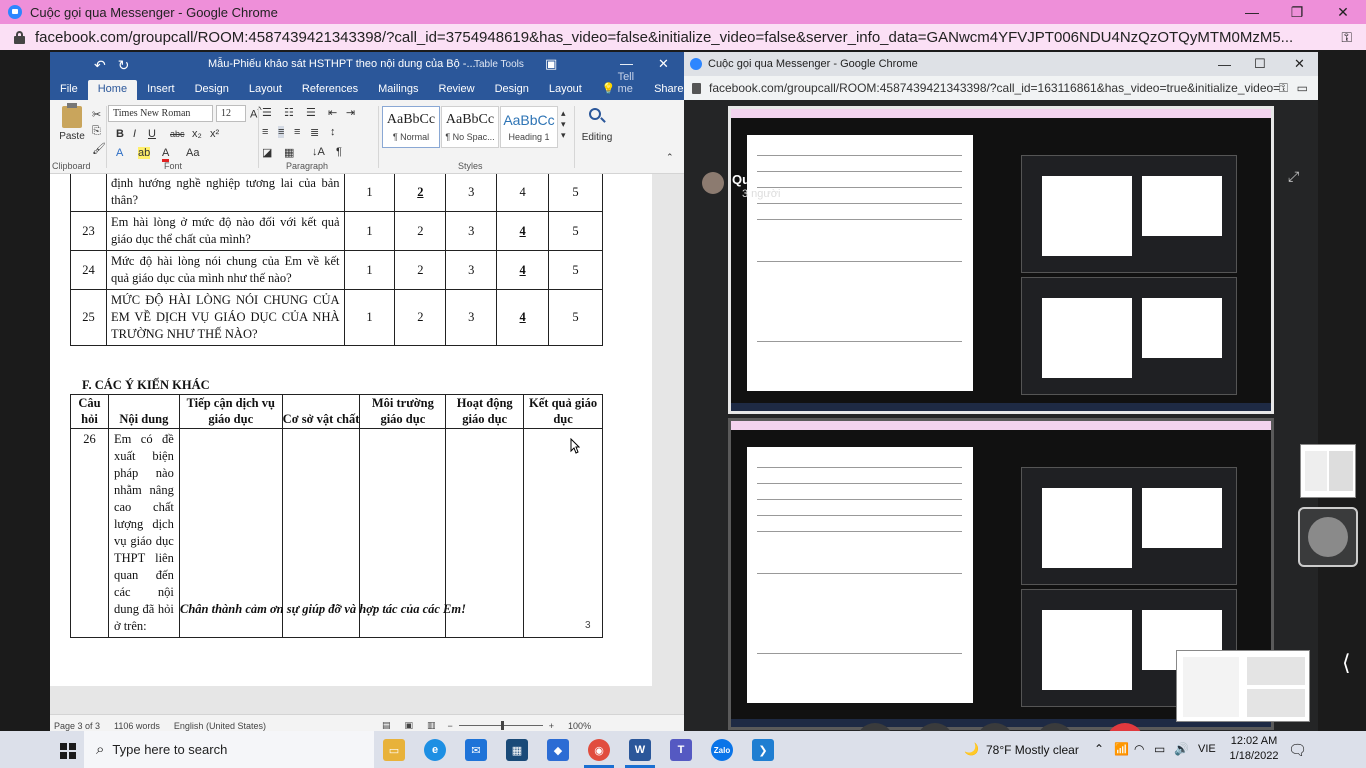 This screenshot has width=1366, height=768. Describe the element at coordinates (267, 112) in the screenshot. I see `bullets-icon: ☰` at that location.